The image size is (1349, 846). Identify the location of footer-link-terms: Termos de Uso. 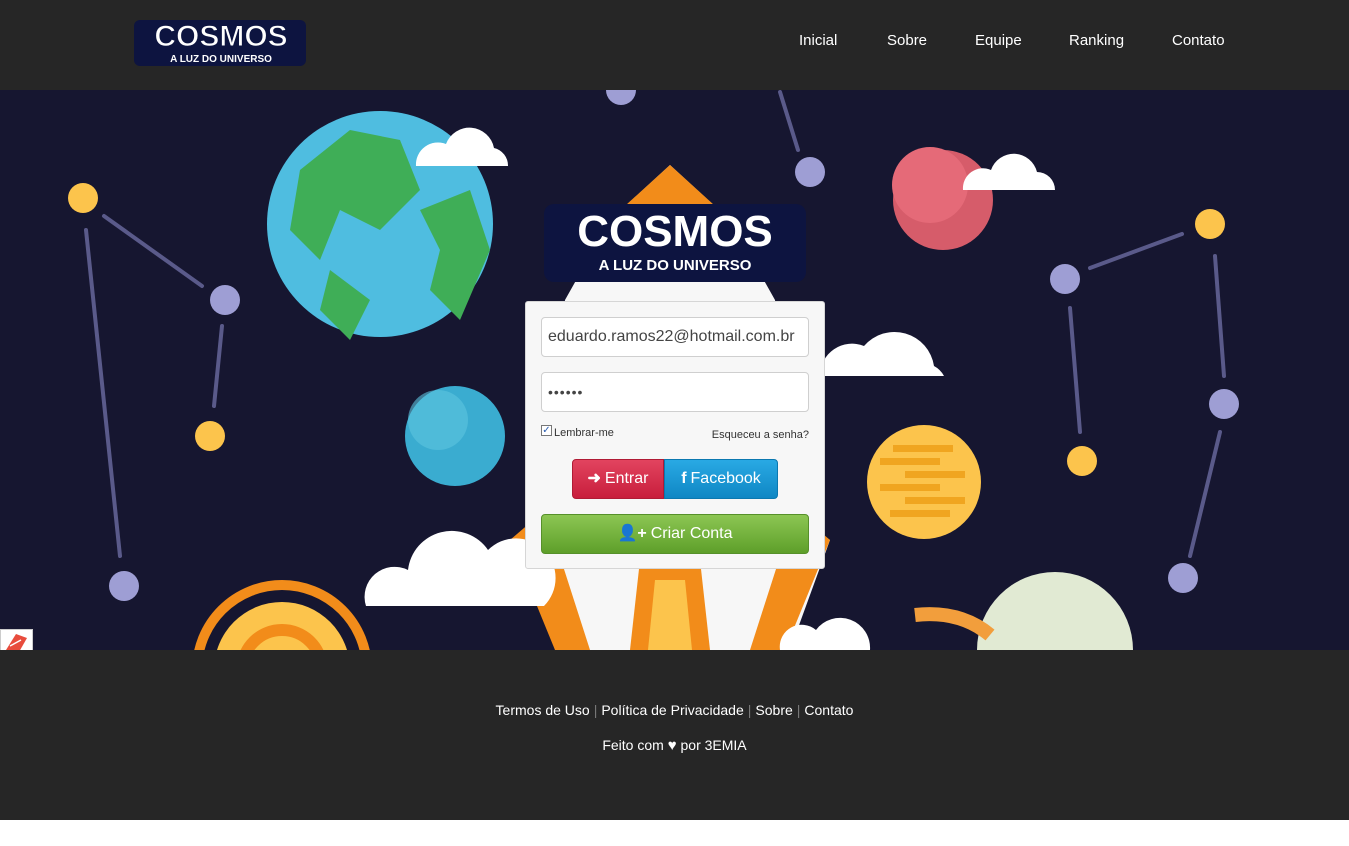
(543, 710).